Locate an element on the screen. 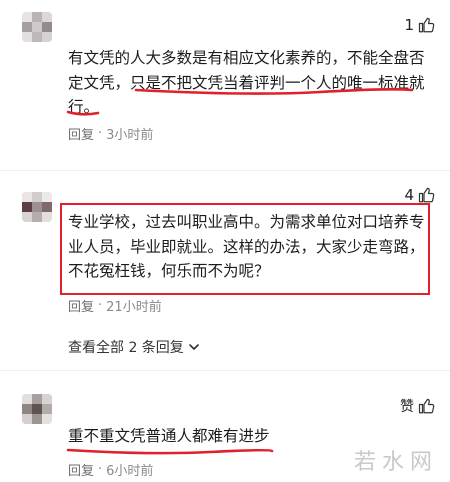 This screenshot has width=450, height=482. comment-line: 定文凭，只是不把文凭当着评判一个人的唯一标准就 is located at coordinates (246, 82).